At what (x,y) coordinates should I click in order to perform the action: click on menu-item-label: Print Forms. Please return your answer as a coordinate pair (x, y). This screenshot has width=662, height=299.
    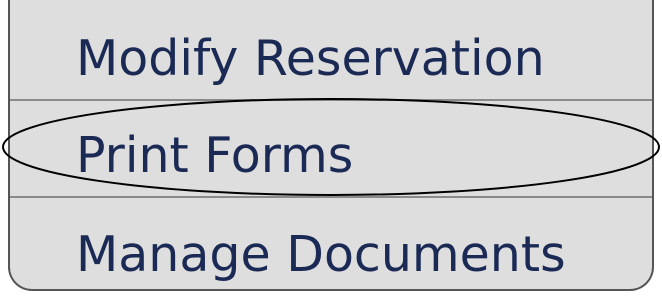
    Looking at the image, I should click on (215, 155).